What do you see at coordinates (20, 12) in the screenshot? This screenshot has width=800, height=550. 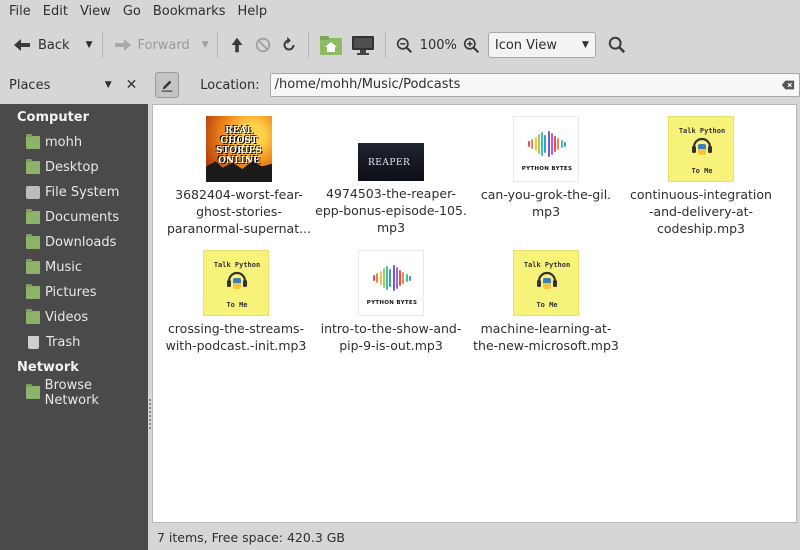 I see `menu-file: File` at bounding box center [20, 12].